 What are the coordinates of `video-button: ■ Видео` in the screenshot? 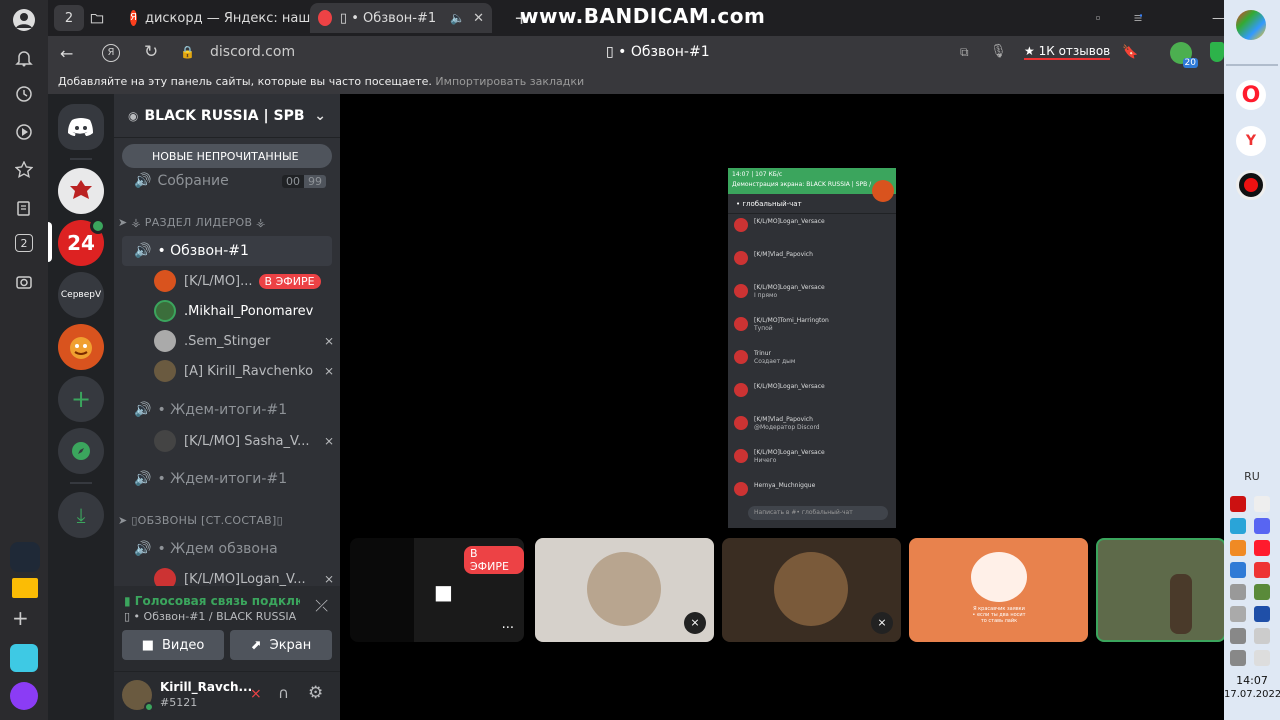 It's located at (173, 645).